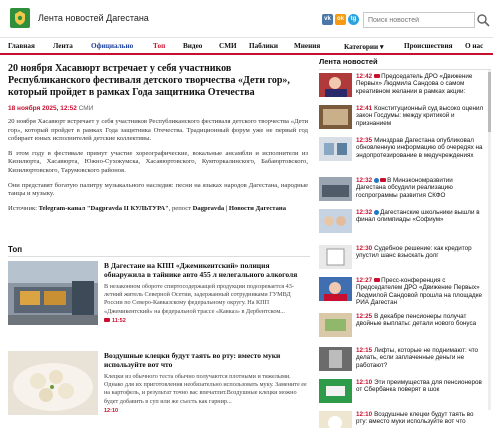 The height and width of the screenshot is (428, 493). What do you see at coordinates (159, 46) in the screenshot?
I see `nav-item-top: Топ` at bounding box center [159, 46].